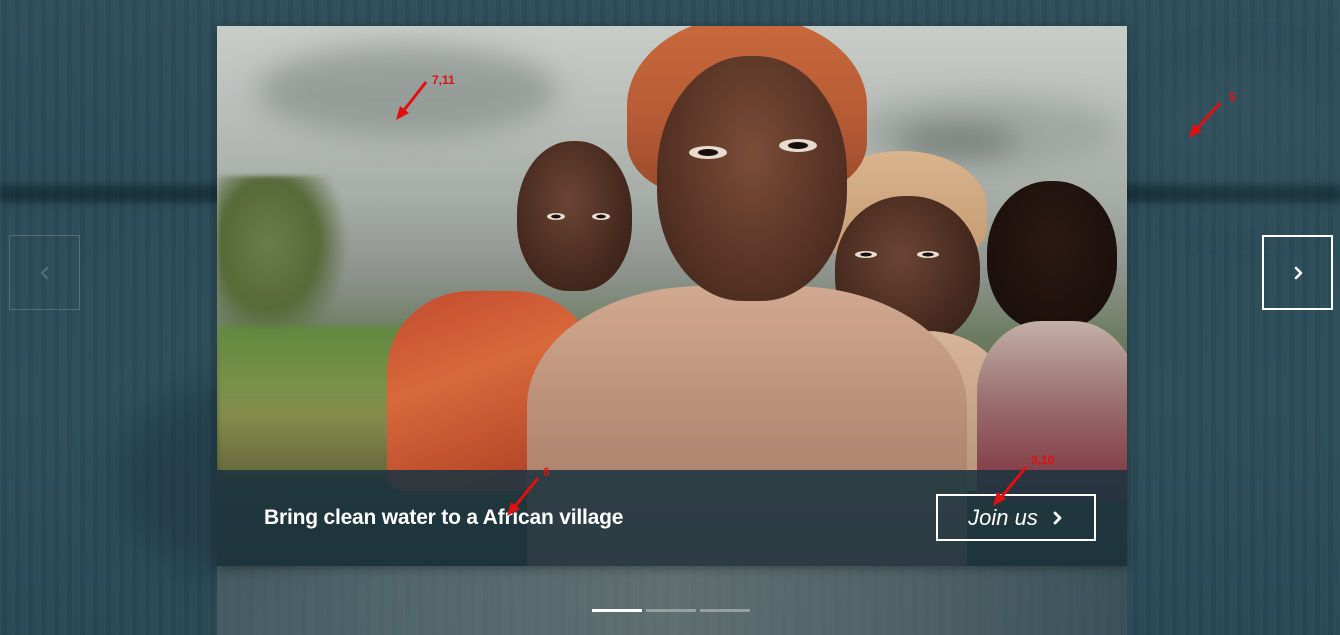  What do you see at coordinates (1232, 97) in the screenshot?
I see `annotation-label-2: 5` at bounding box center [1232, 97].